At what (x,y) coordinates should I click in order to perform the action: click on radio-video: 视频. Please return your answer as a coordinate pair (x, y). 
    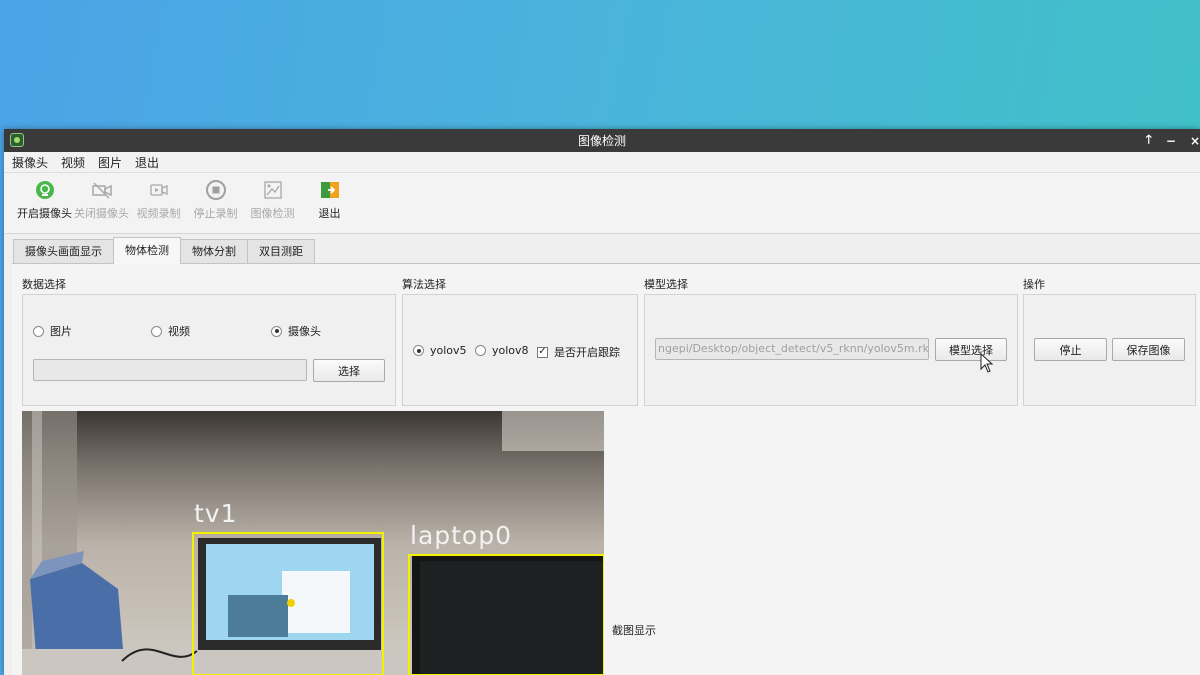
    Looking at the image, I should click on (170, 331).